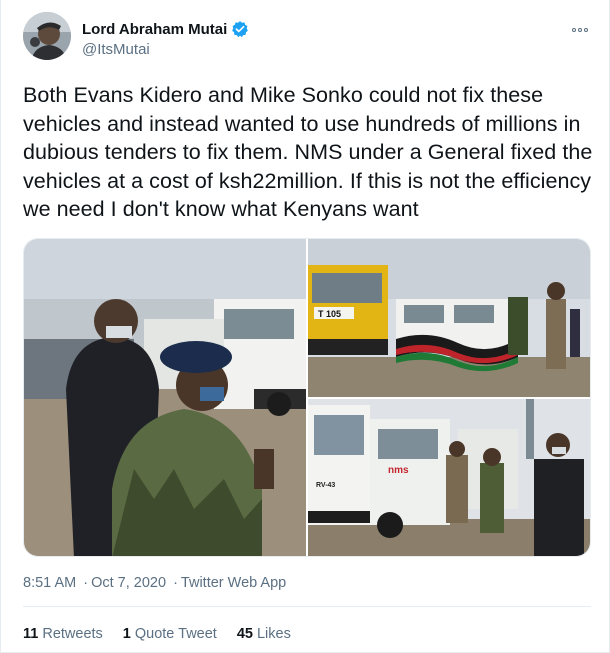 The image size is (610, 653). What do you see at coordinates (307, 606) in the screenshot?
I see `divider` at bounding box center [307, 606].